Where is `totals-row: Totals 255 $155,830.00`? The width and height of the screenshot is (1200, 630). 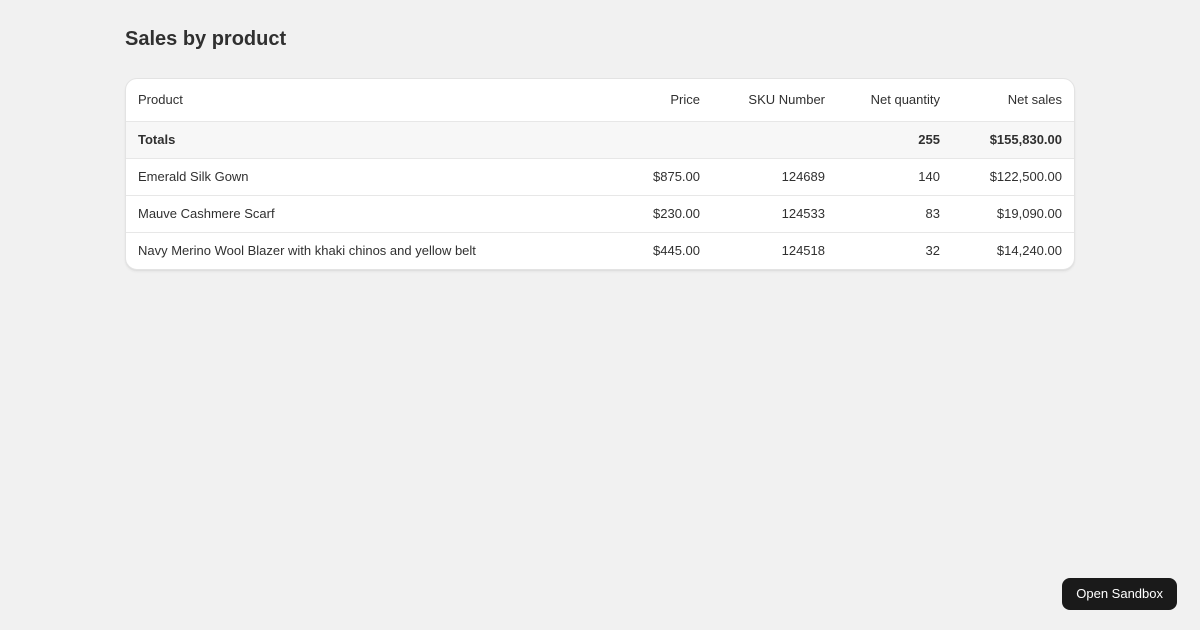 totals-row: Totals 255 $155,830.00 is located at coordinates (600, 139).